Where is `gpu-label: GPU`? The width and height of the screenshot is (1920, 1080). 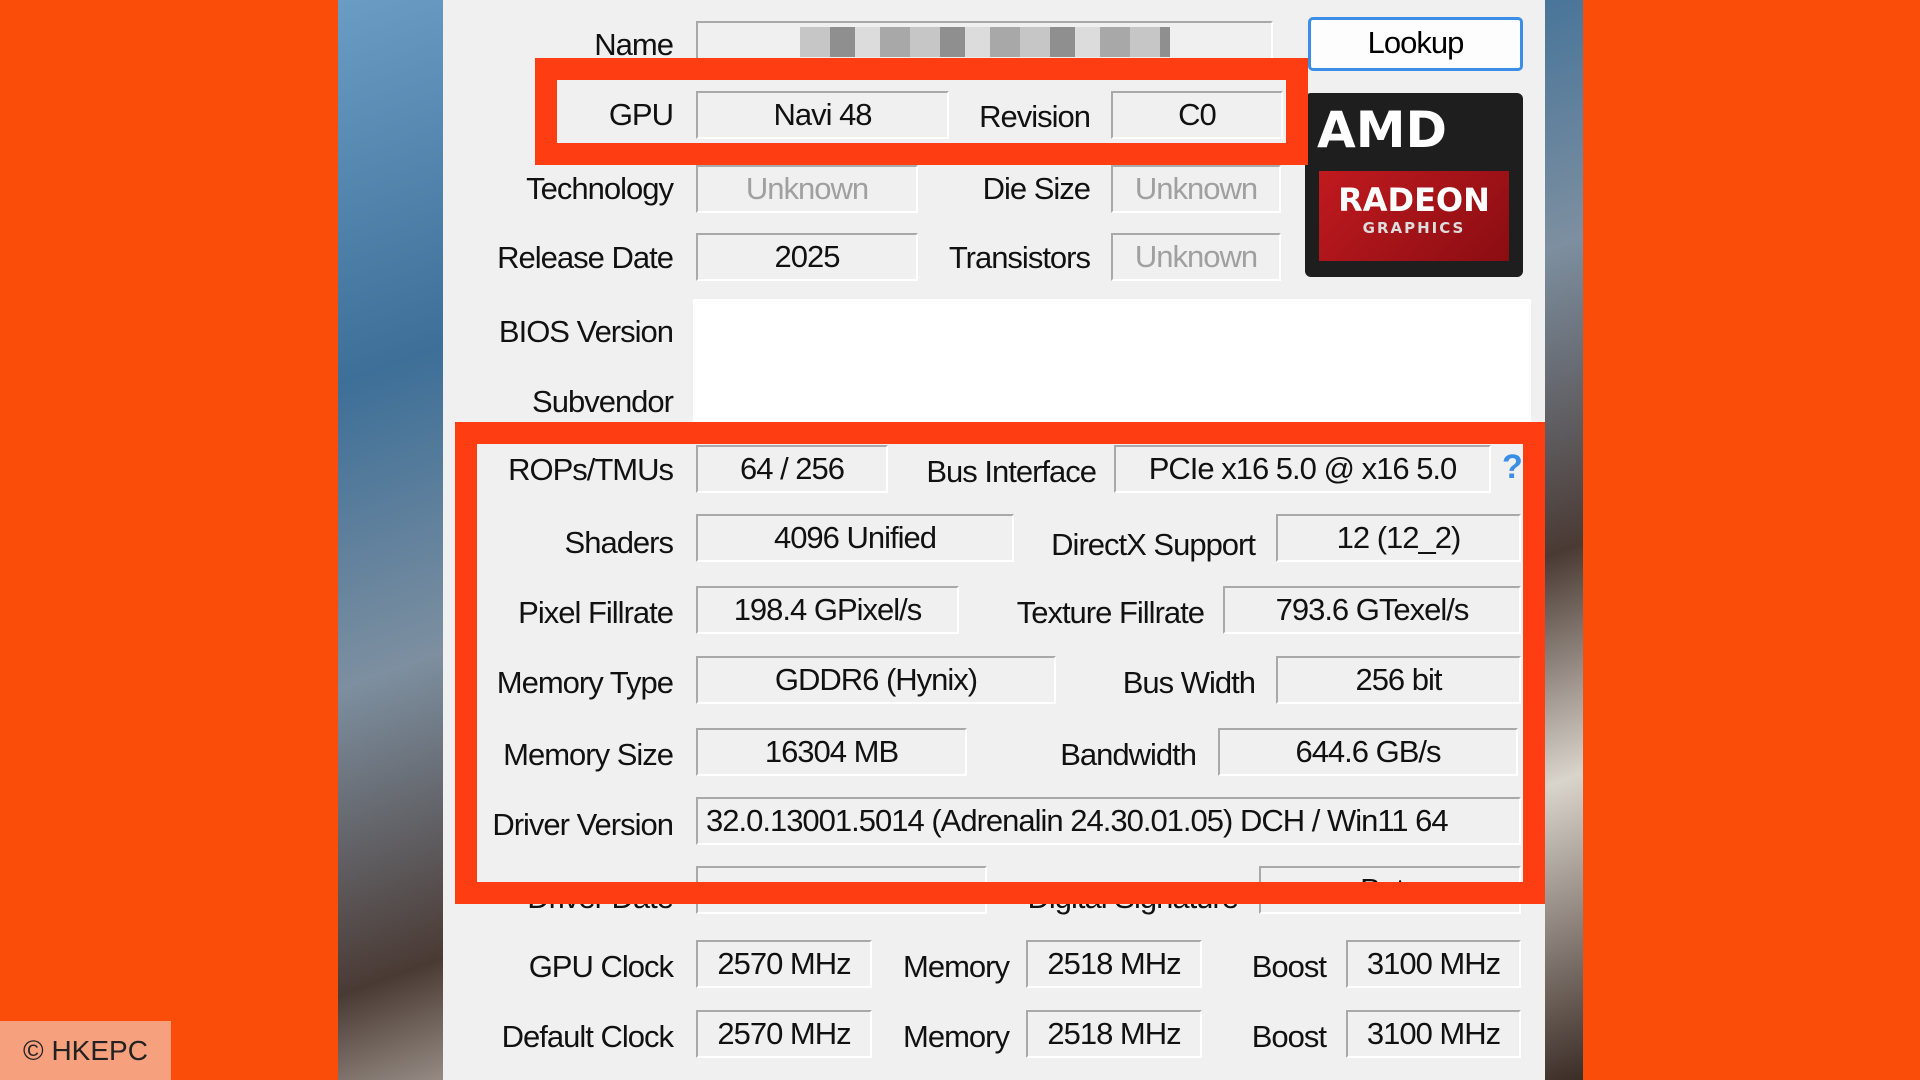
gpu-label: GPU is located at coordinates (641, 114).